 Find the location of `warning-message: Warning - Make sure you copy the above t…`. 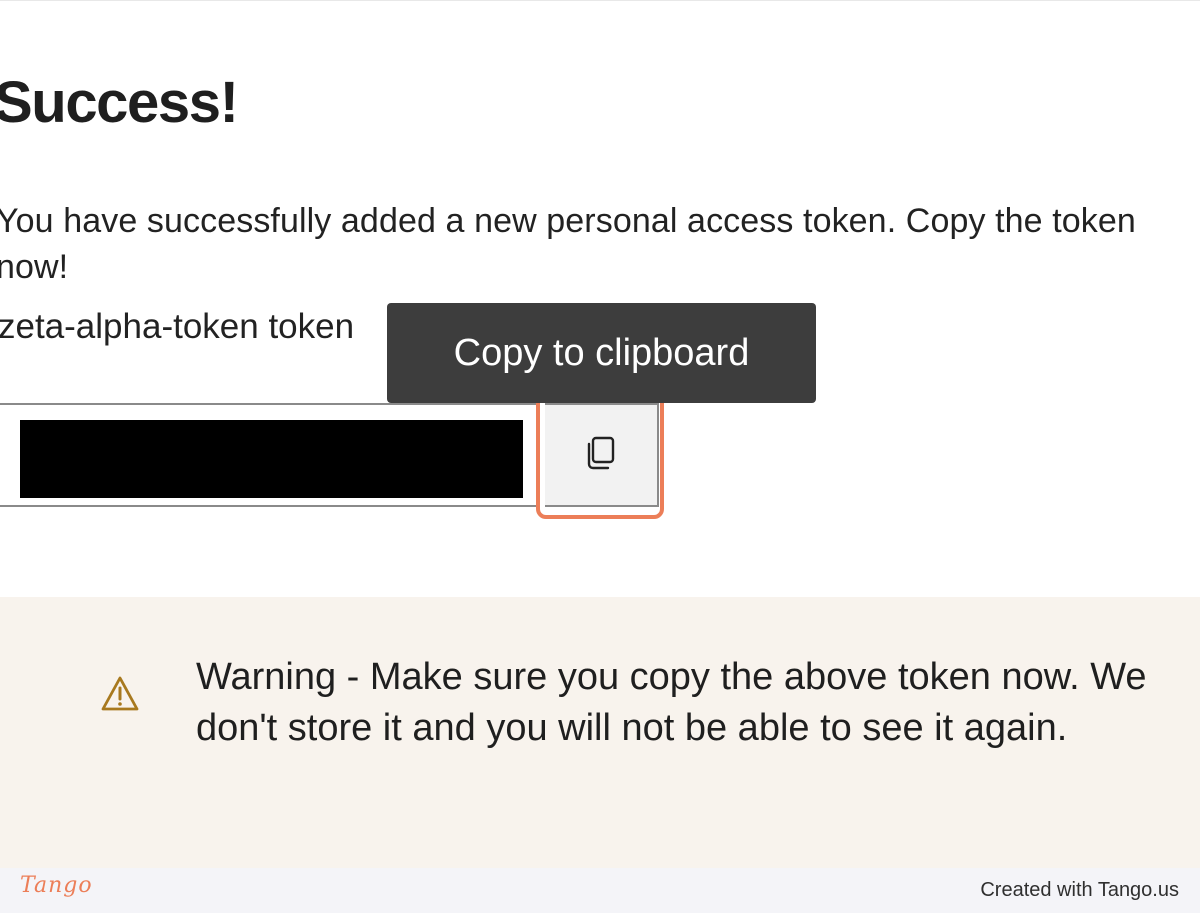

warning-message: Warning - Make sure you copy the above t… is located at coordinates (671, 702).